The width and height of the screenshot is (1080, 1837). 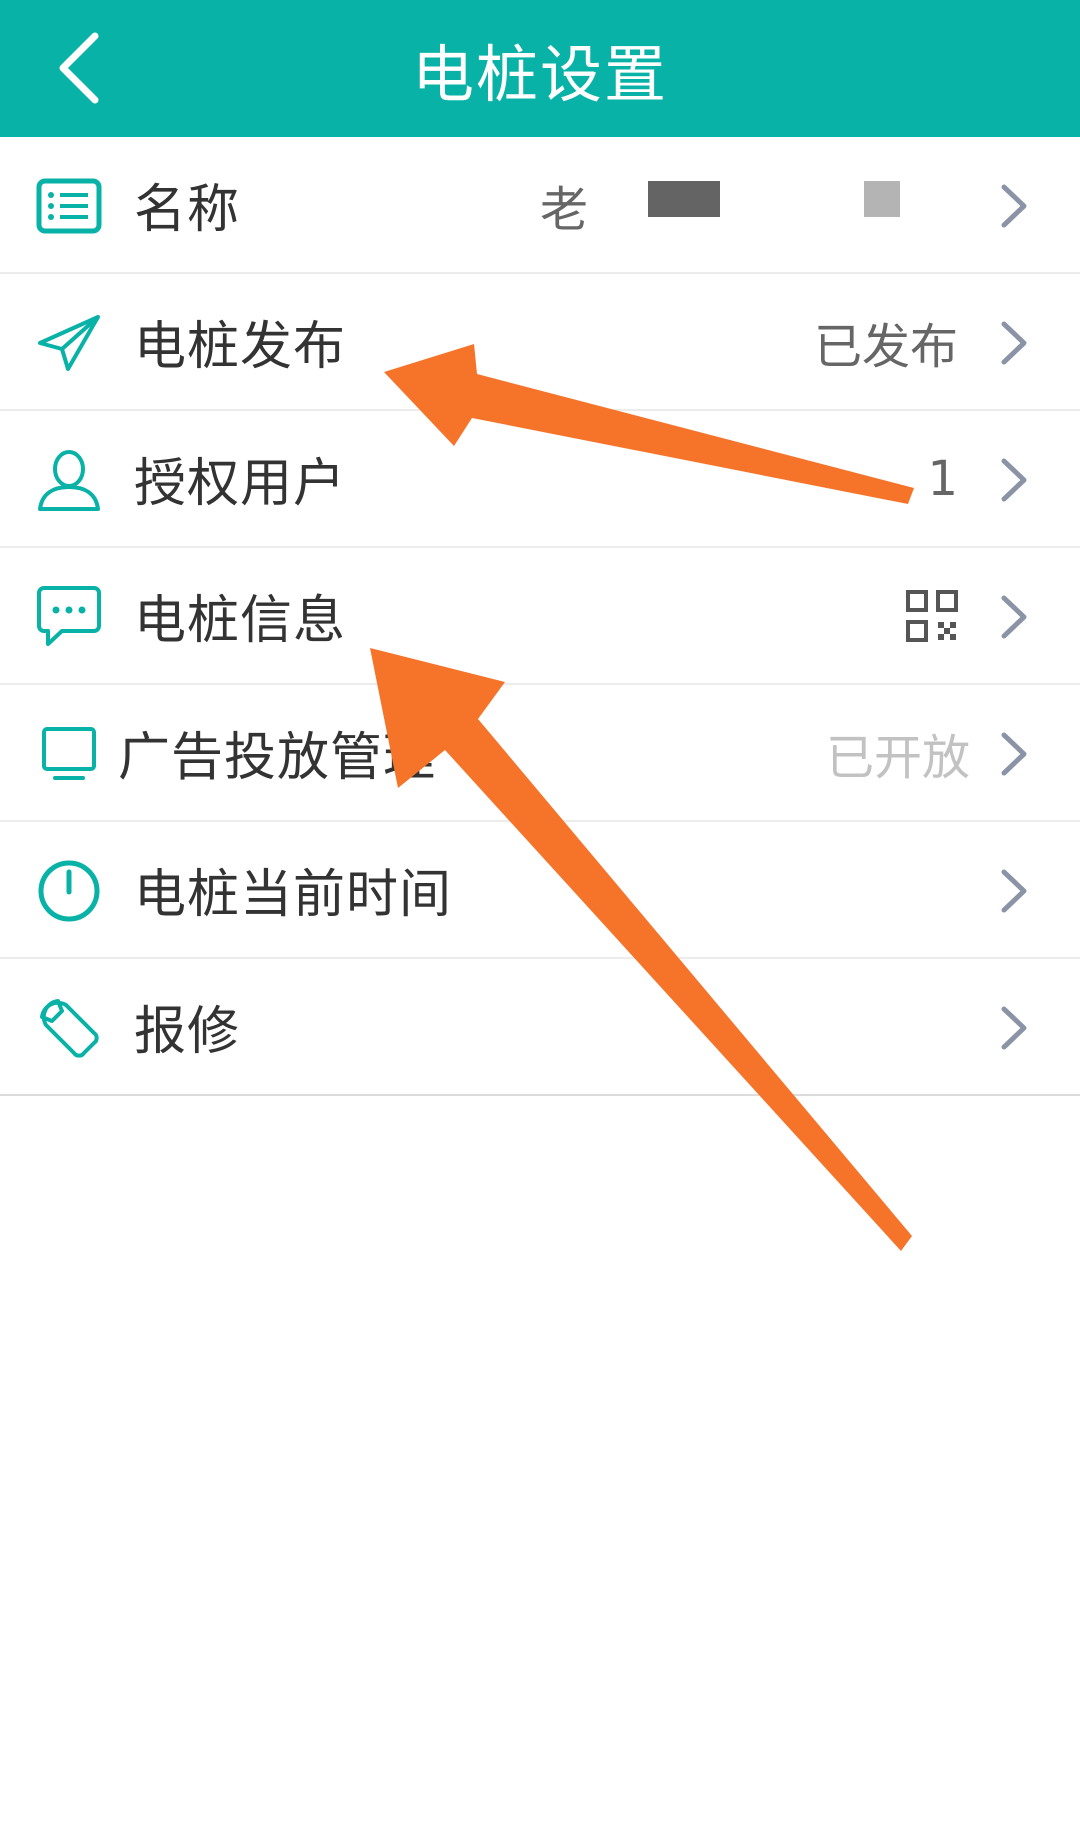 What do you see at coordinates (564, 209) in the screenshot?
I see `name-value: 老` at bounding box center [564, 209].